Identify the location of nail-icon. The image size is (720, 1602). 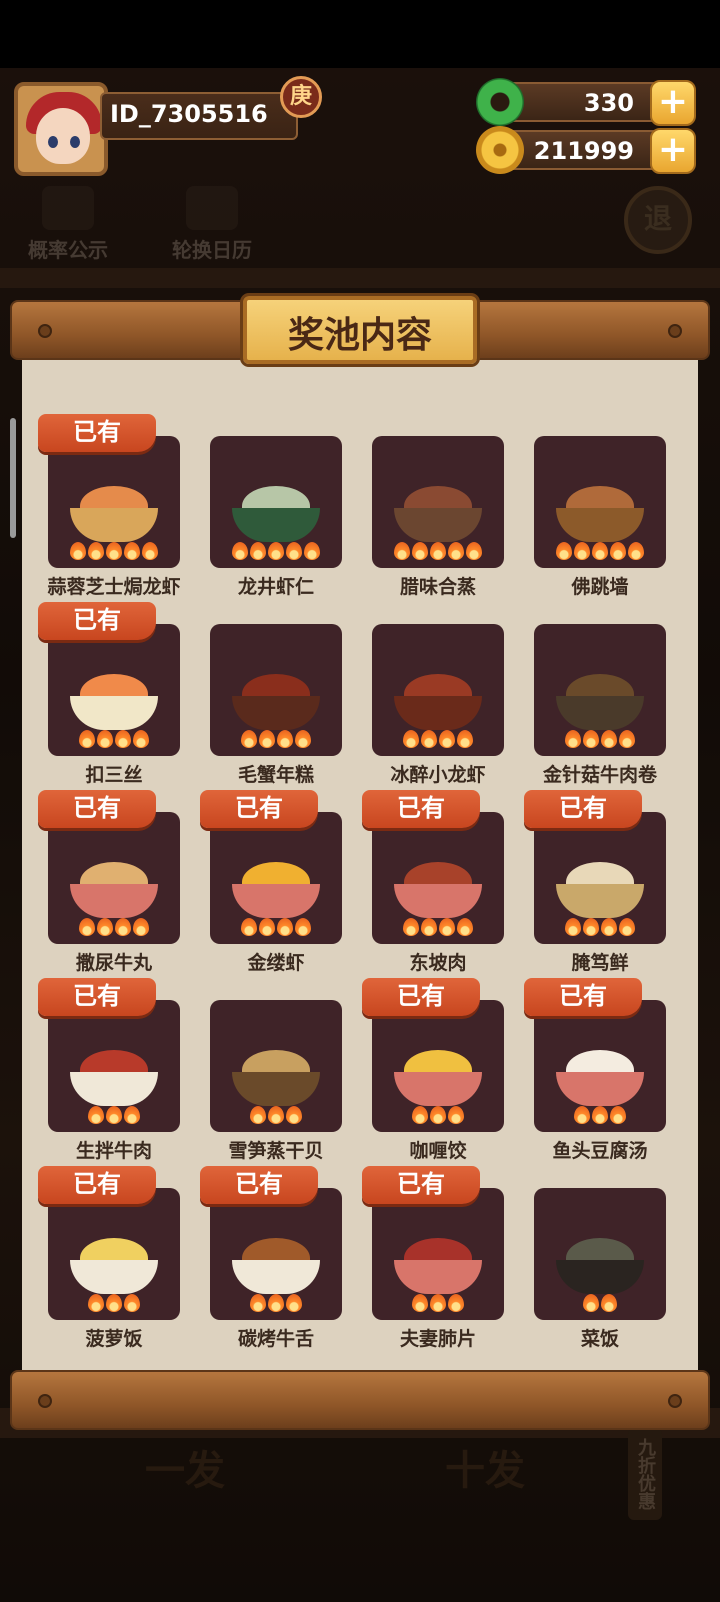
(45, 331).